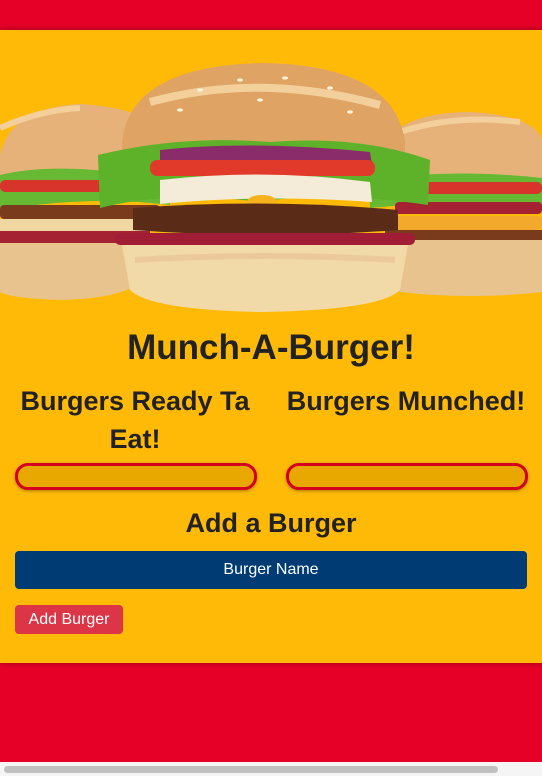 This screenshot has width=542, height=776. Describe the element at coordinates (271, 570) in the screenshot. I see `burger-name-input` at that location.